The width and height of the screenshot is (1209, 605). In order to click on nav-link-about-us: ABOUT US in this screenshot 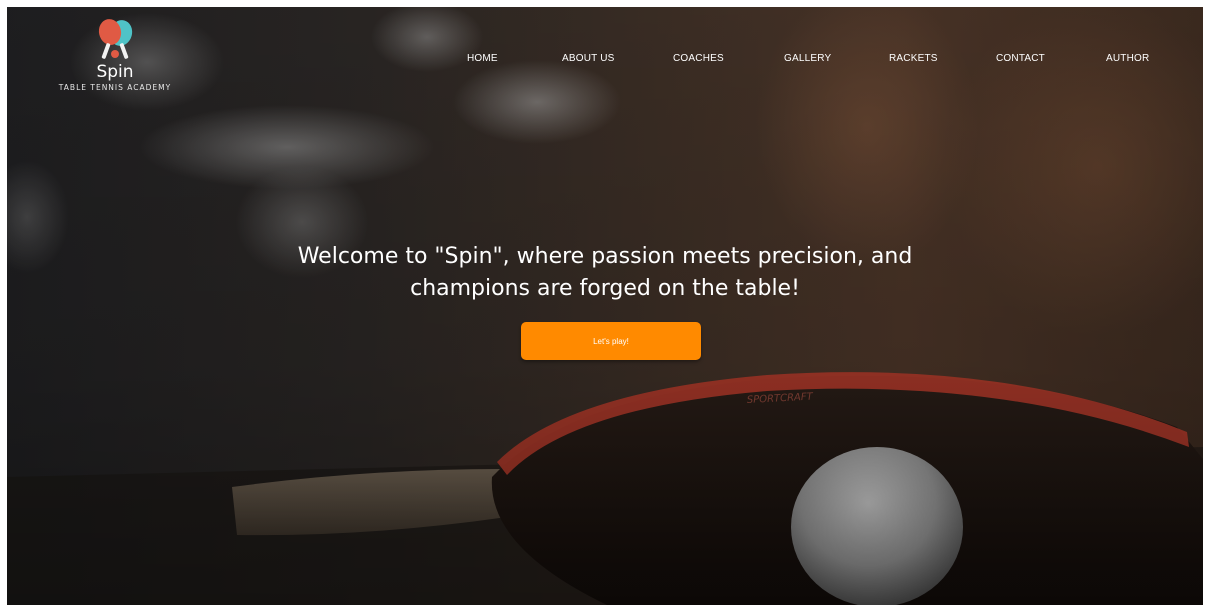, I will do `click(588, 58)`.